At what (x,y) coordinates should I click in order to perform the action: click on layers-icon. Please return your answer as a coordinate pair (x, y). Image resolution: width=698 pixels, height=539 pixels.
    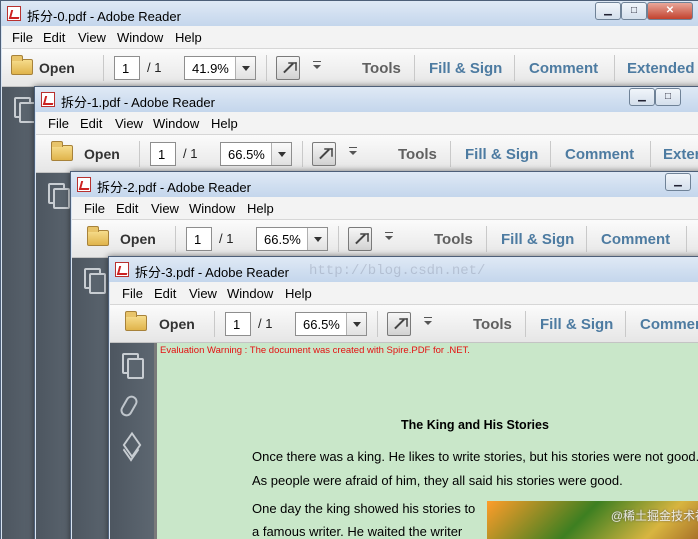
    Looking at the image, I should click on (131, 445).